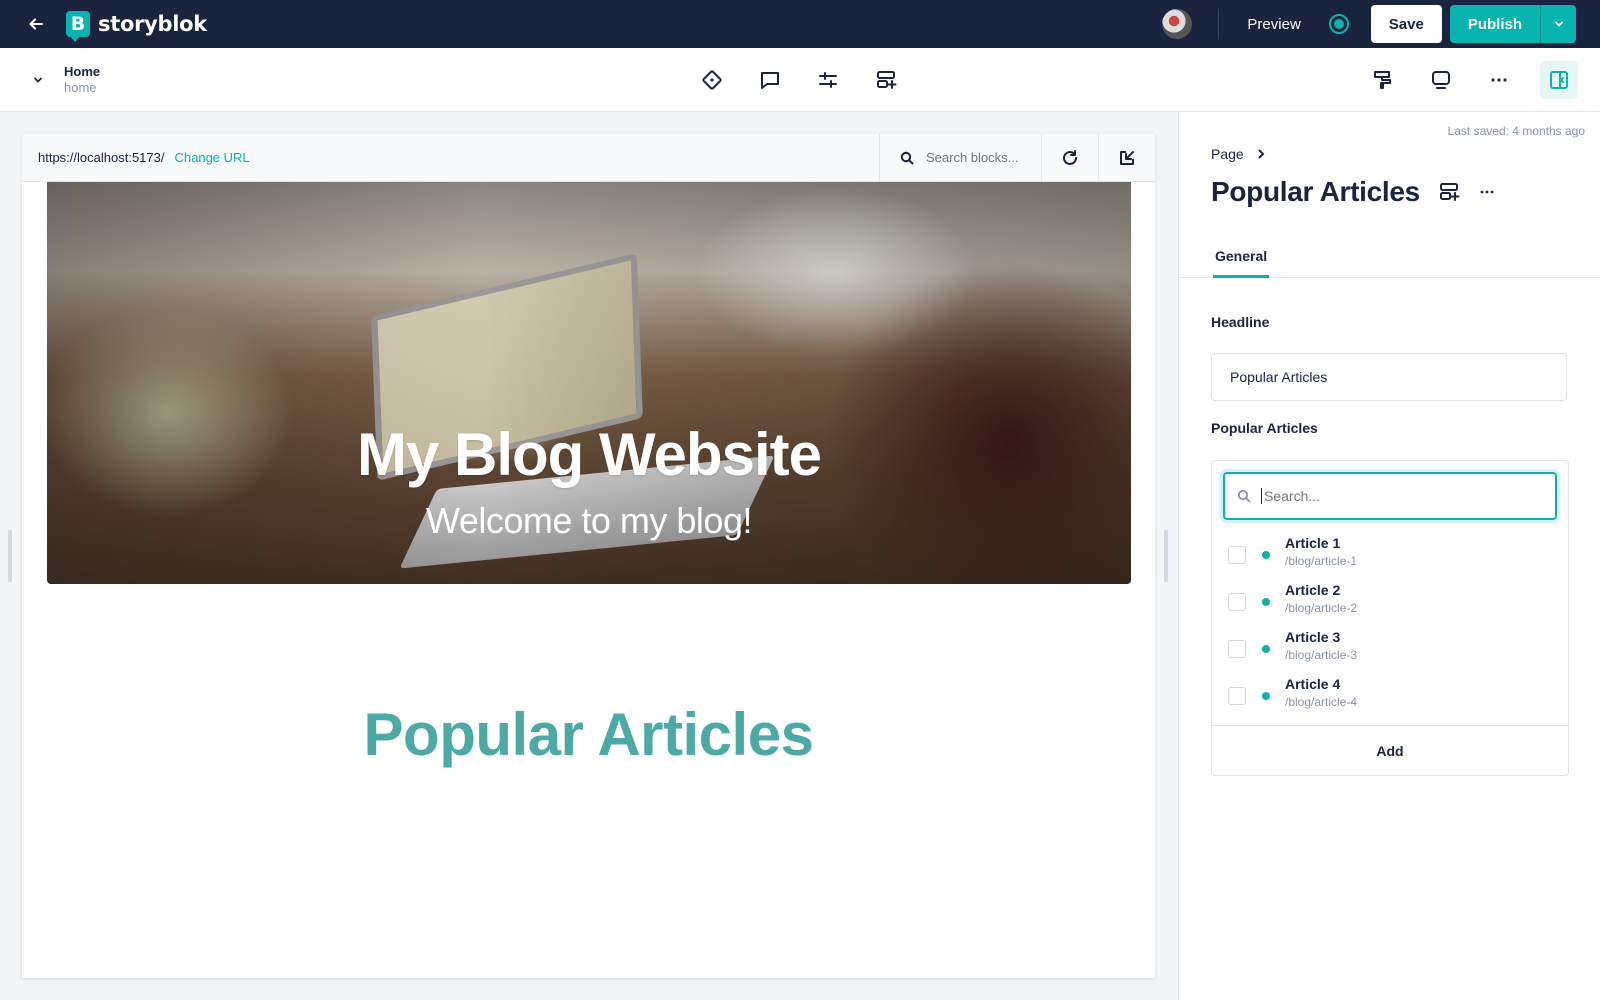  Describe the element at coordinates (1321, 608) in the screenshot. I see `article-slug: /blog/article-2` at that location.